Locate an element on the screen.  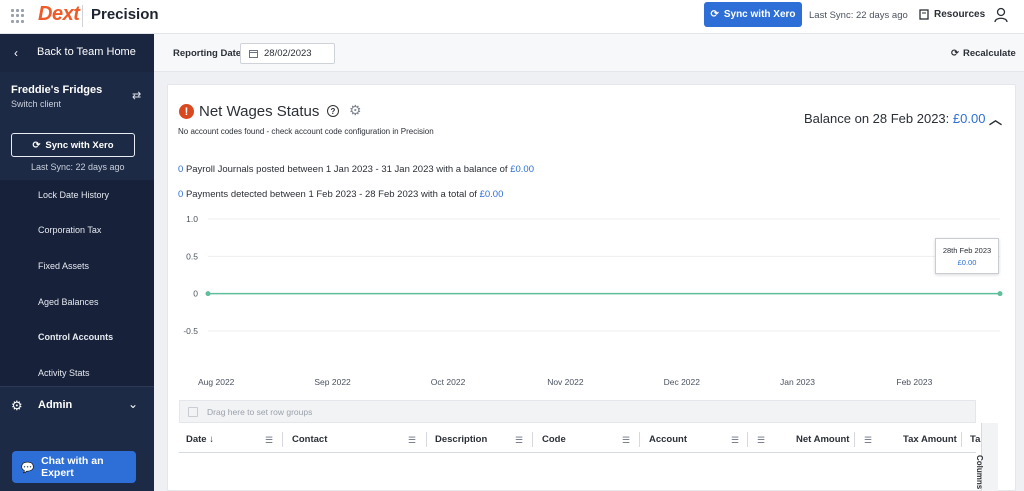
y-tick-label: -0.5 is located at coordinates (190, 331).